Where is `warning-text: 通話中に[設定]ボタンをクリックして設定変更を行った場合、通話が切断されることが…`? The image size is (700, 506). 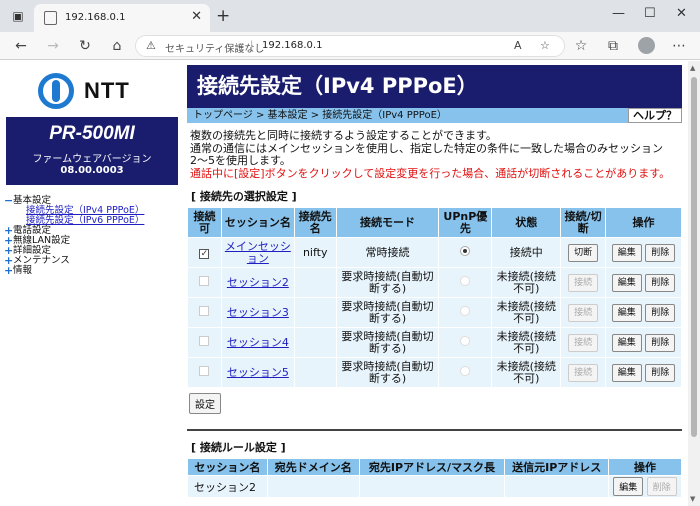 warning-text: 通話中に[設定]ボタンをクリックして設定変更を行った場合、通話が切断されることが… is located at coordinates (430, 173).